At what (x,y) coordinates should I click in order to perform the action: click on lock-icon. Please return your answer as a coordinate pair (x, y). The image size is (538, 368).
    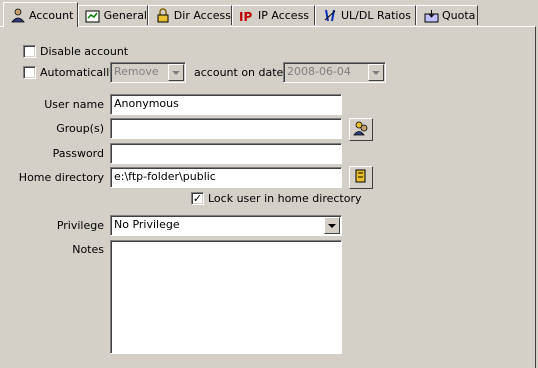
    Looking at the image, I should click on (163, 15).